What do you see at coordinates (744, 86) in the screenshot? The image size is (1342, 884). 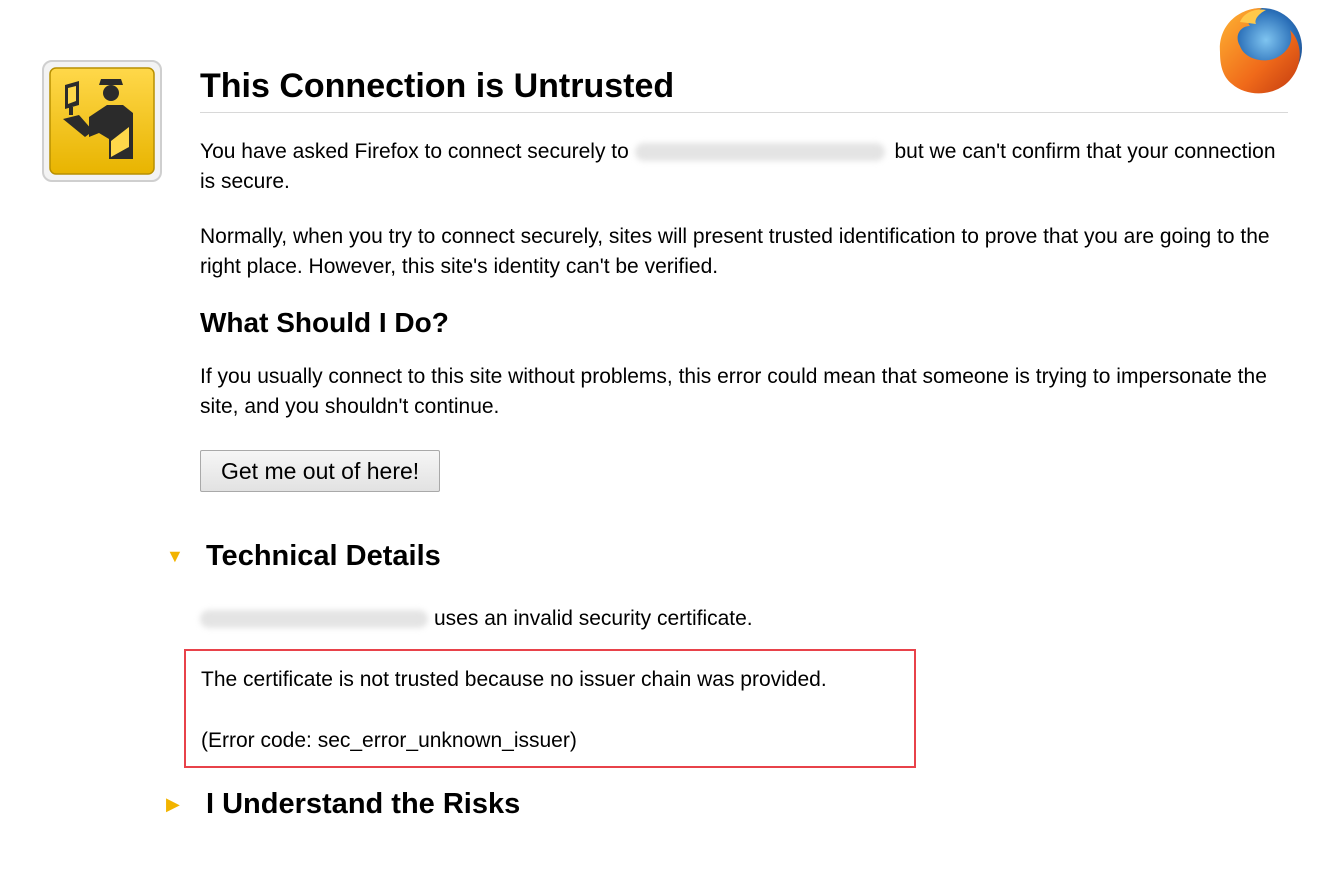 I see `page-title: This Connection is Untrusted` at bounding box center [744, 86].